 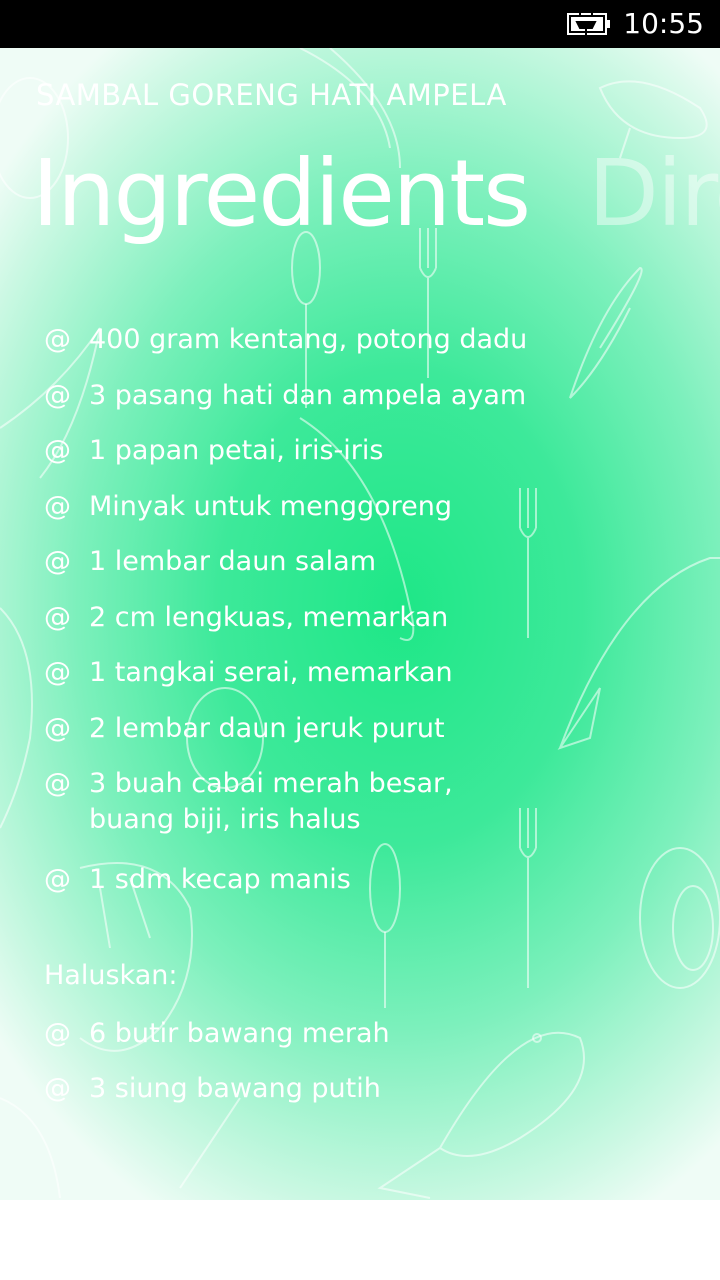 I want to click on ingredient-text: 2 cm lengkuas, memarkan, so click(x=269, y=617).